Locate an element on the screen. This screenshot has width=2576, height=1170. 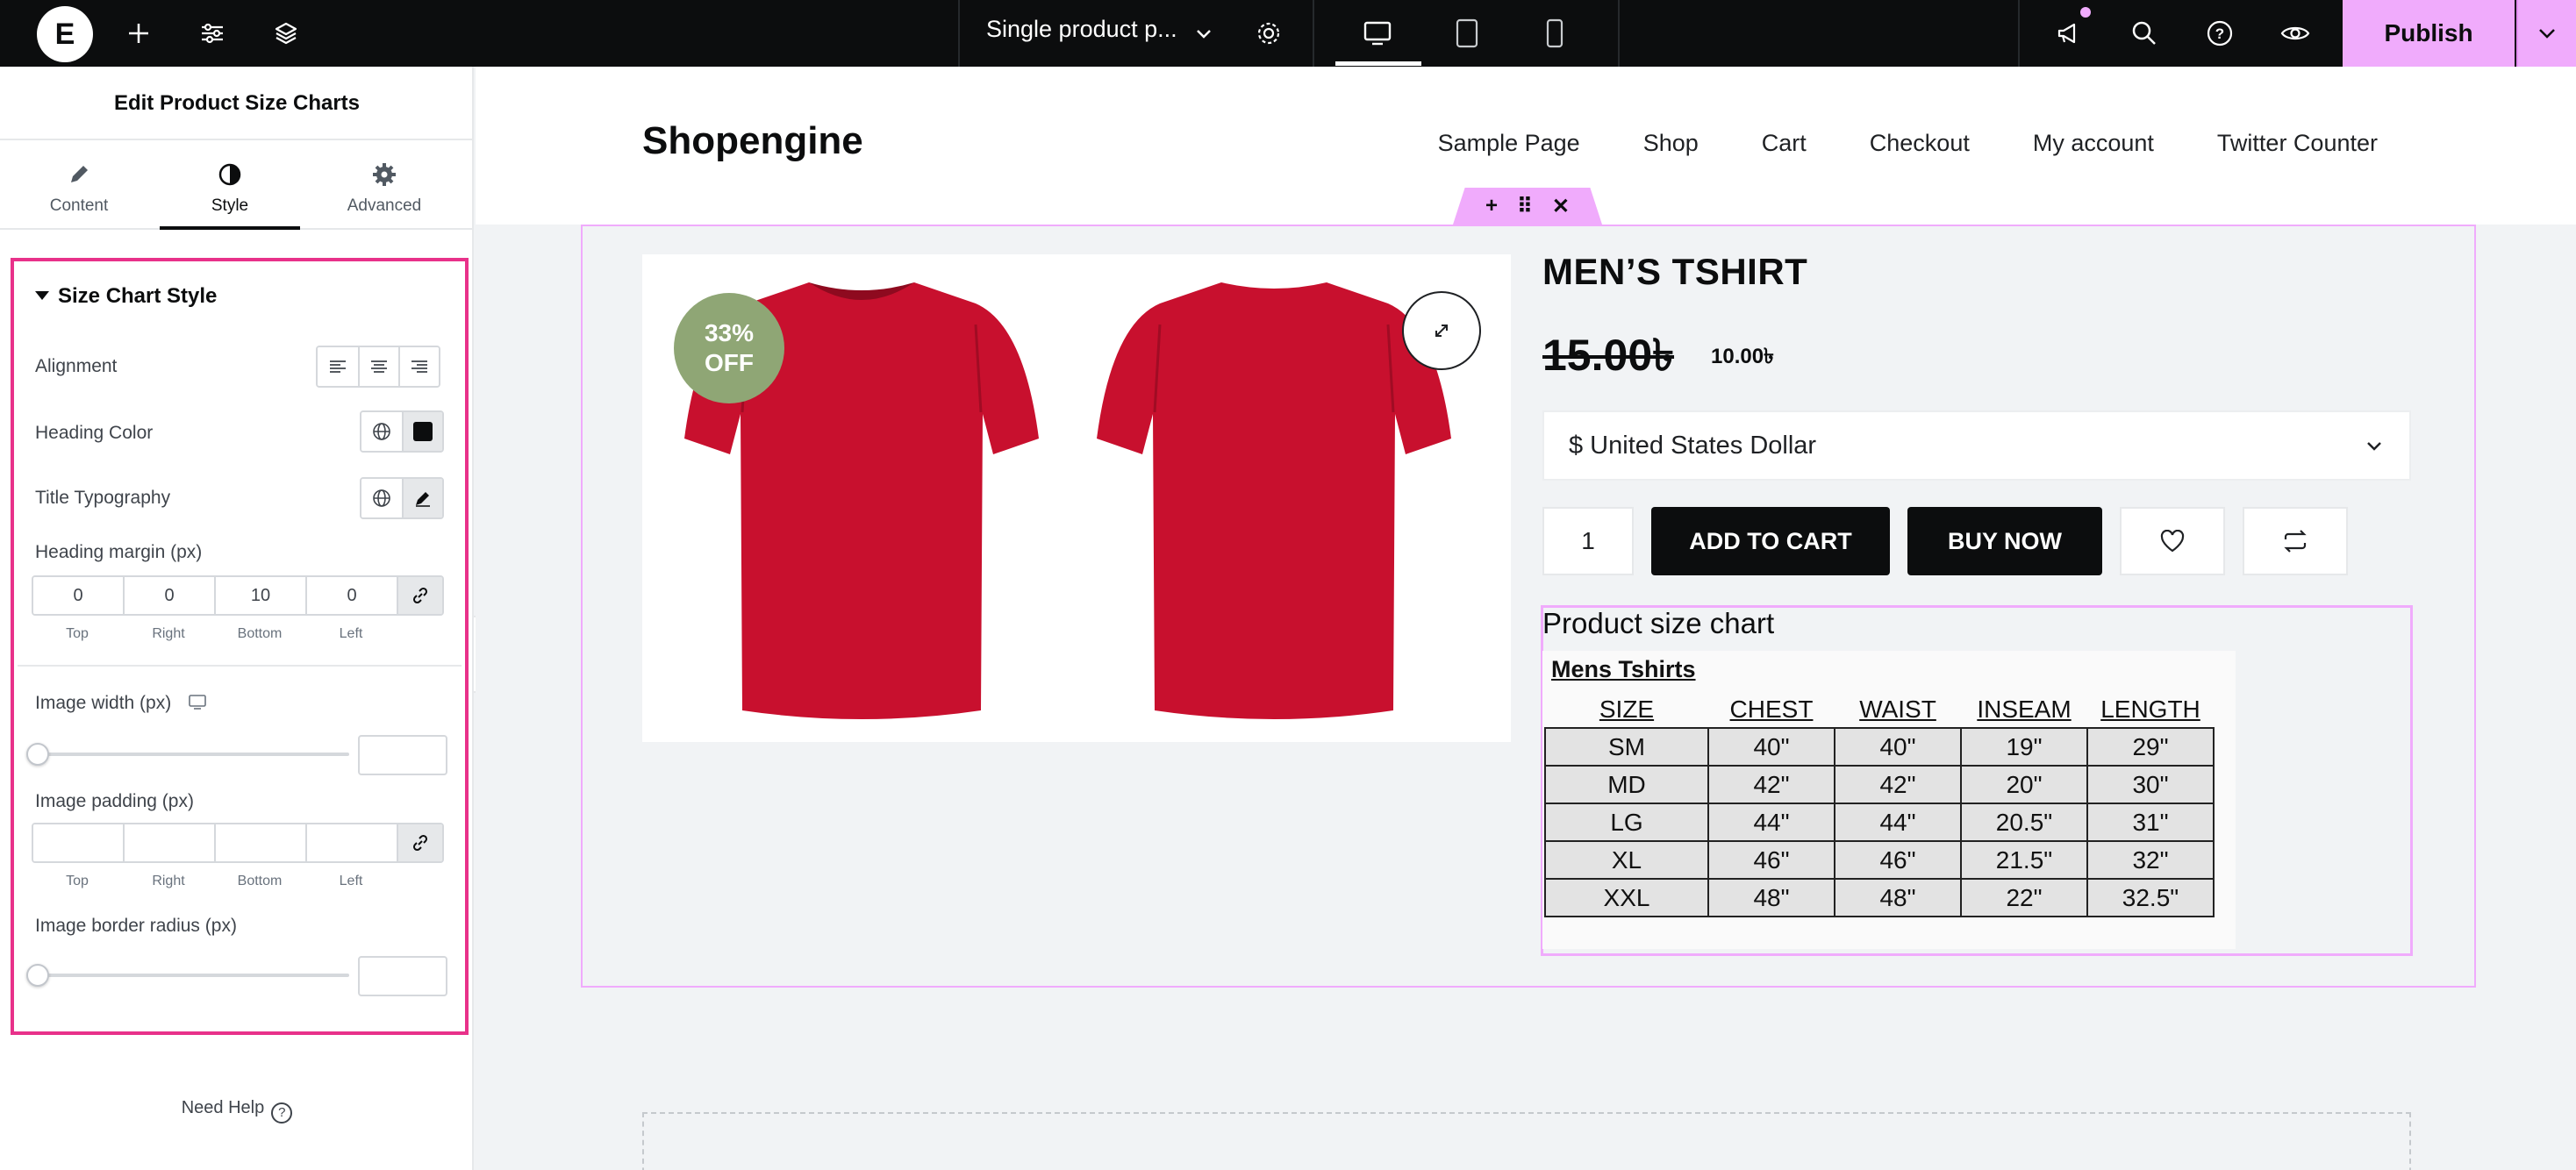
image-width-slider-handle is located at coordinates (37, 754).